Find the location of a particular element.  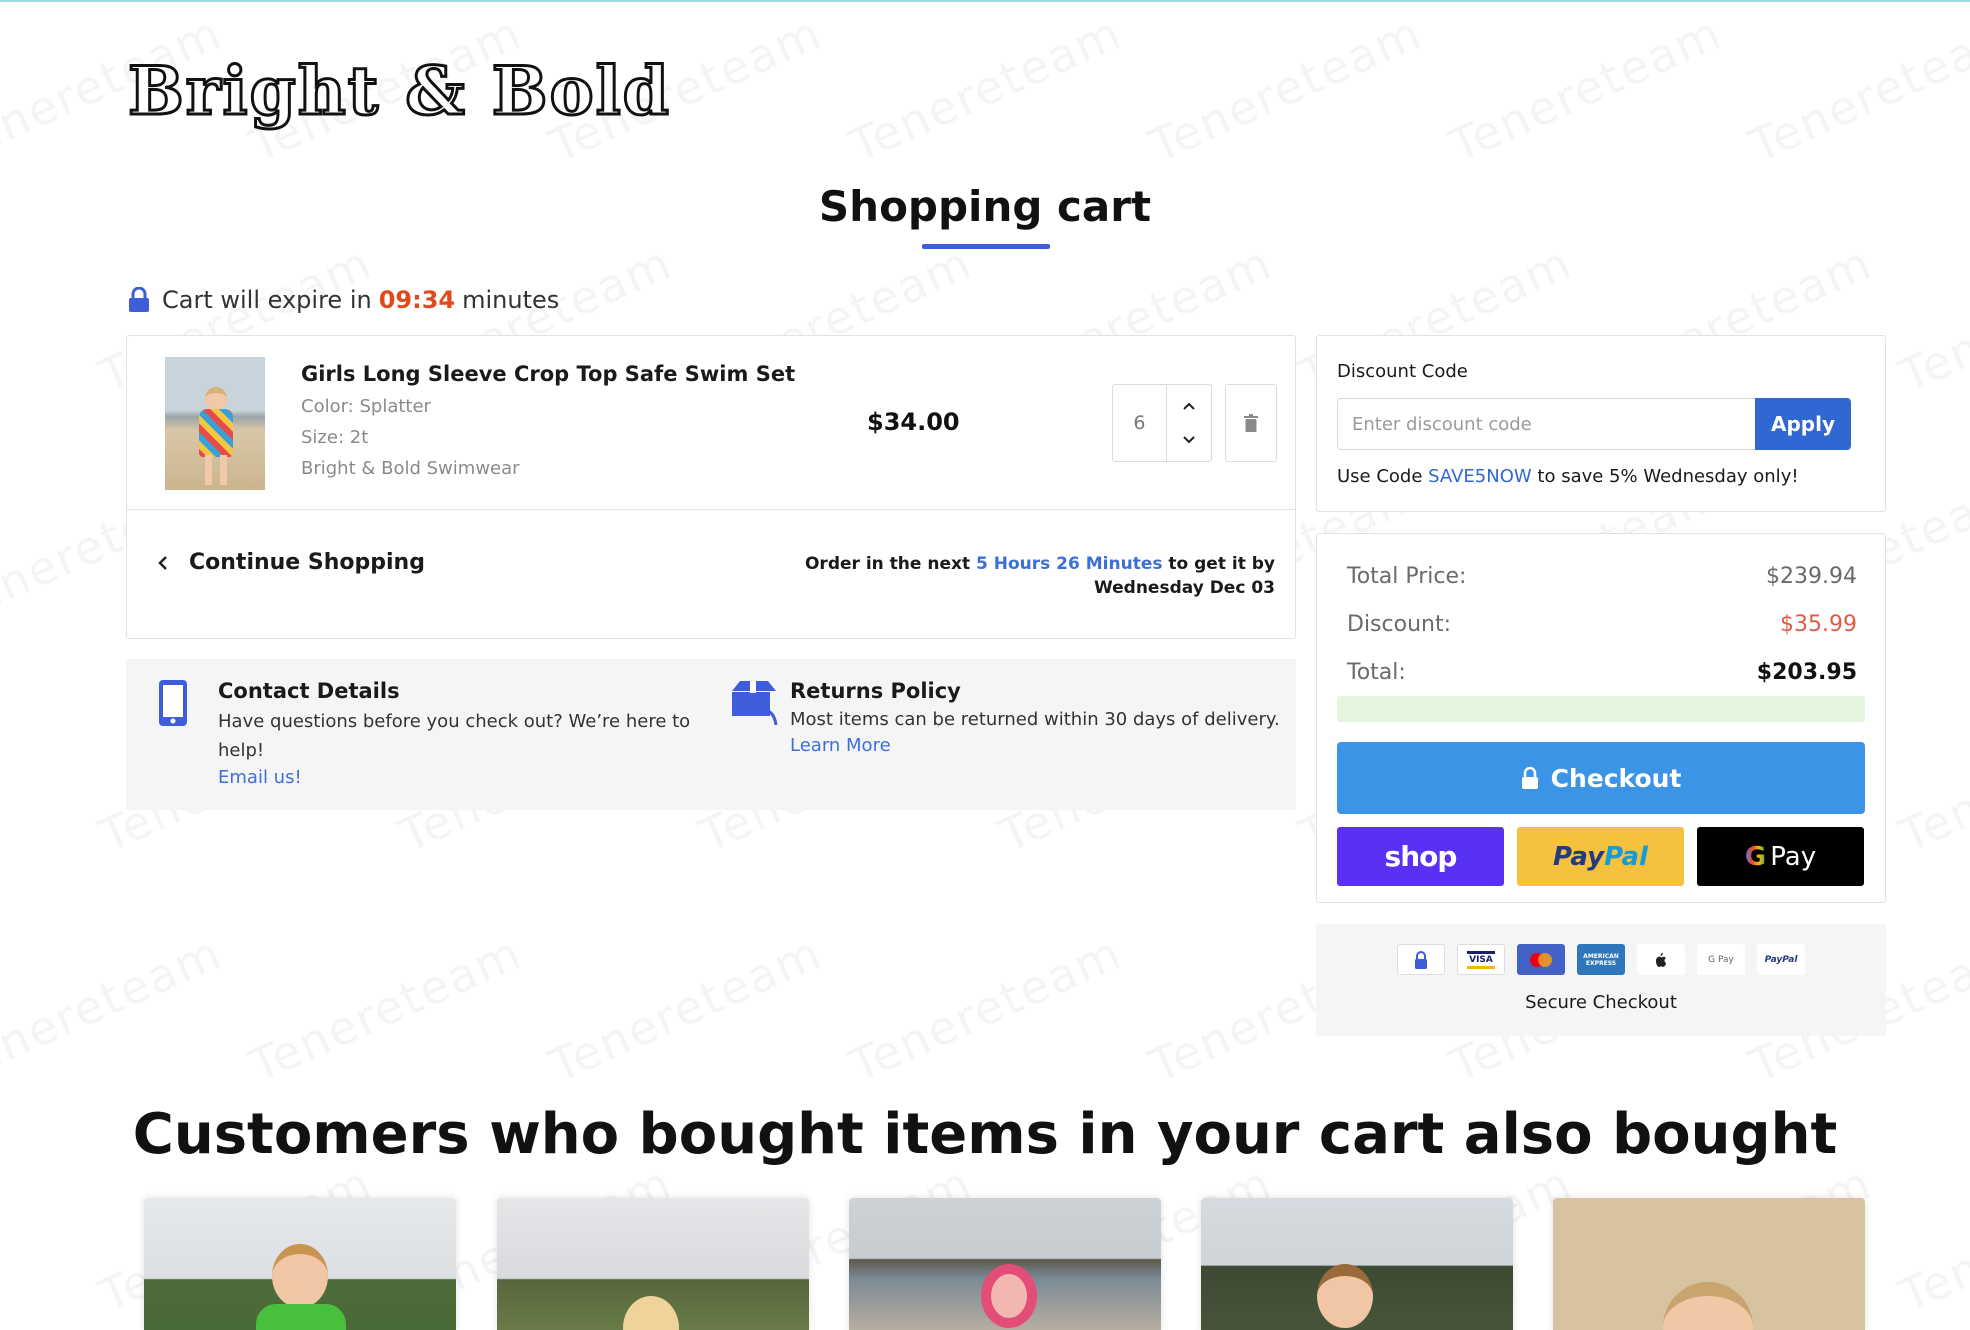

chevron-left-icon is located at coordinates (162, 562).